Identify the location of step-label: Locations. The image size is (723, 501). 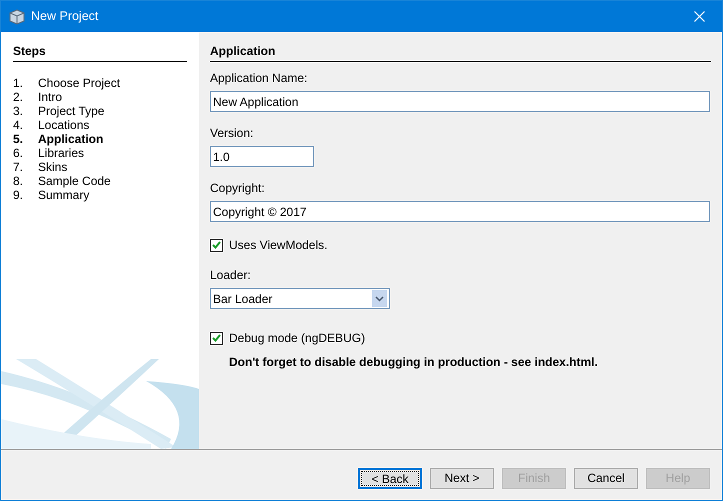
(64, 125).